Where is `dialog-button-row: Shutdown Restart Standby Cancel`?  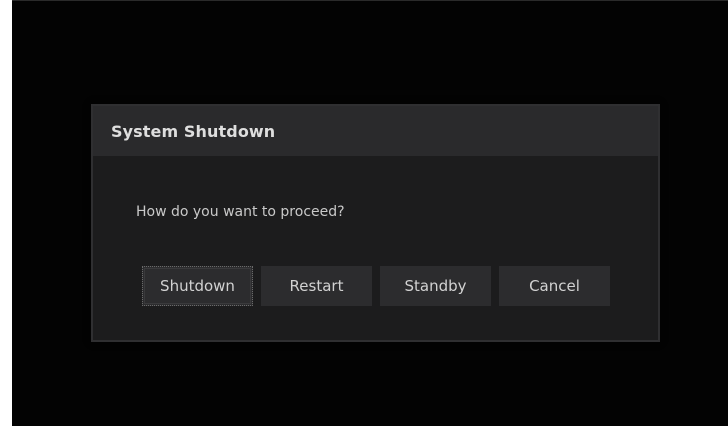
dialog-button-row: Shutdown Restart Standby Cancel is located at coordinates (376, 286).